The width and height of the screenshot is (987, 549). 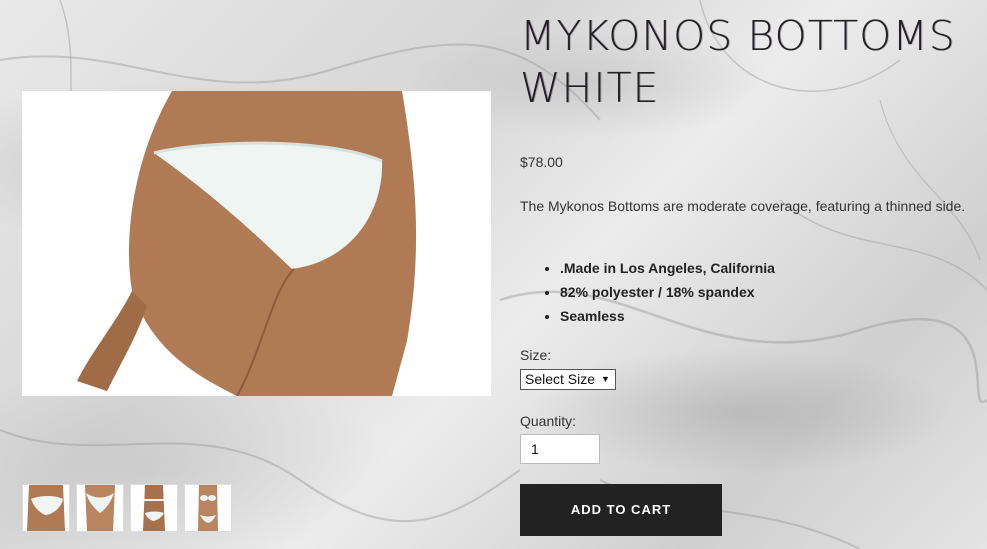 I want to click on size-select: Select Size ▼, so click(x=568, y=379).